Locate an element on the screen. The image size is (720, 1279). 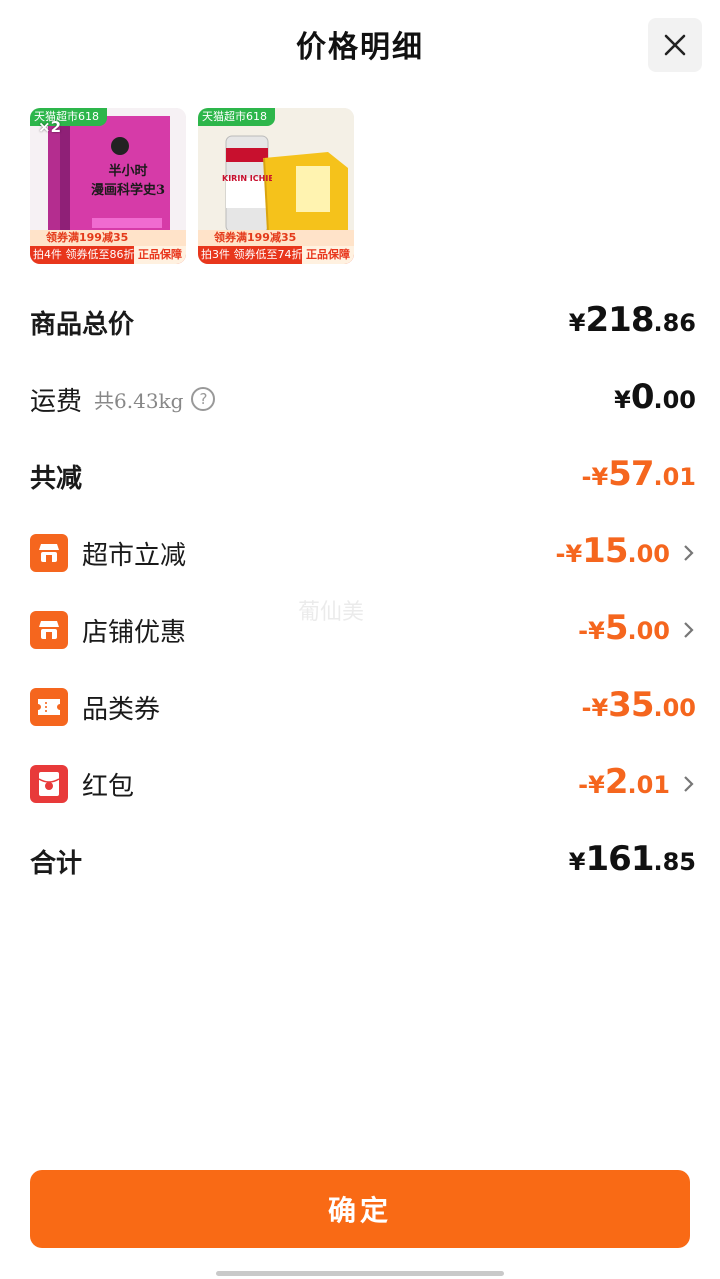
amount-integer: 218 is located at coordinates (620, 320).